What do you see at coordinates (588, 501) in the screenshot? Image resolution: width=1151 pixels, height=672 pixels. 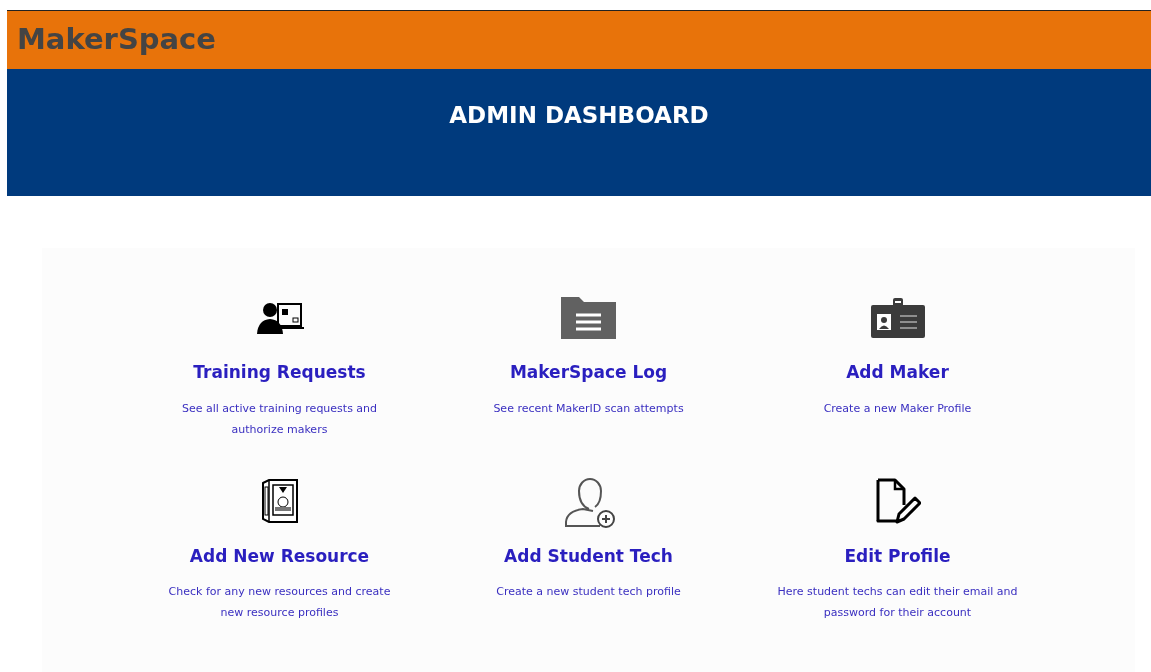 I see `user-add-icon` at bounding box center [588, 501].